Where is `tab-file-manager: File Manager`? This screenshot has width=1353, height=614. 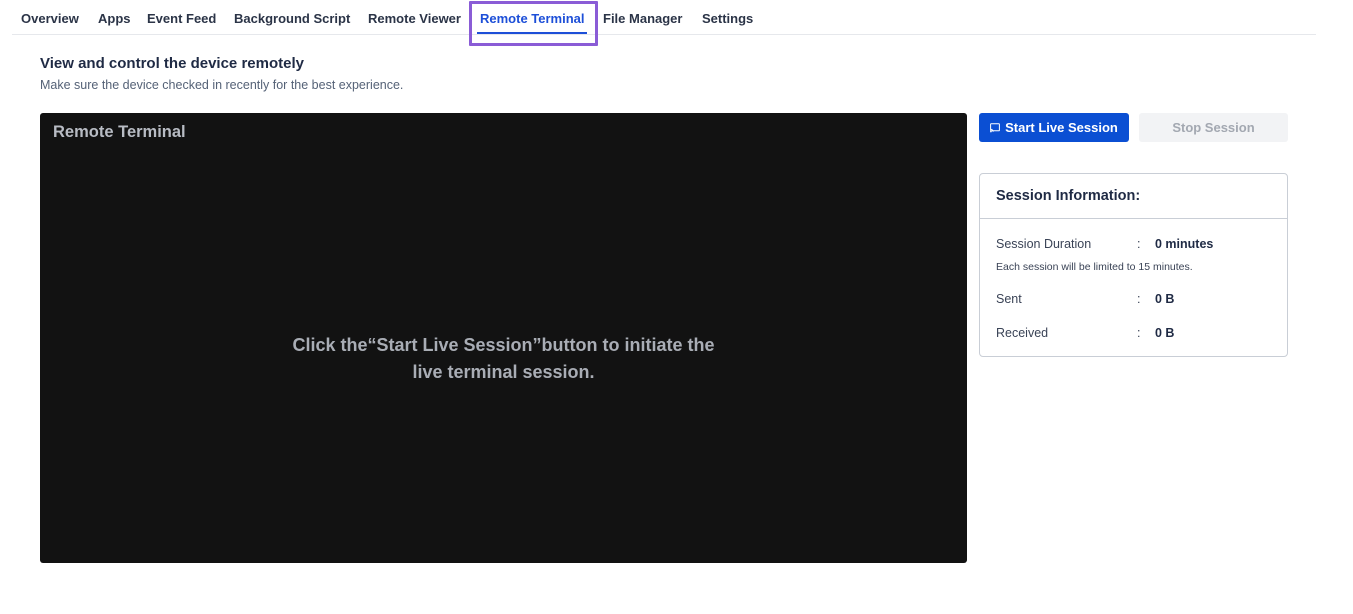 tab-file-manager: File Manager is located at coordinates (642, 18).